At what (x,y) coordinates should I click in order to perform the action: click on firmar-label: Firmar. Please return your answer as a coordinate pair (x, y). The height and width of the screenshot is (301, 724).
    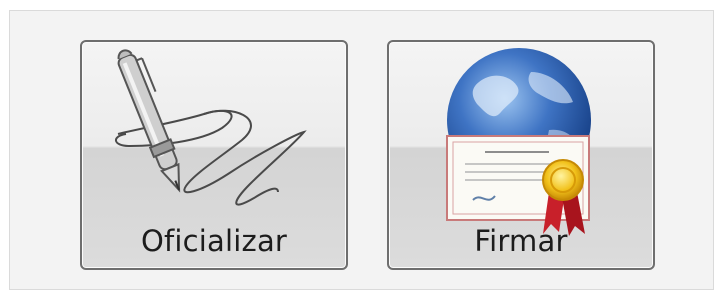
    Looking at the image, I should click on (521, 241).